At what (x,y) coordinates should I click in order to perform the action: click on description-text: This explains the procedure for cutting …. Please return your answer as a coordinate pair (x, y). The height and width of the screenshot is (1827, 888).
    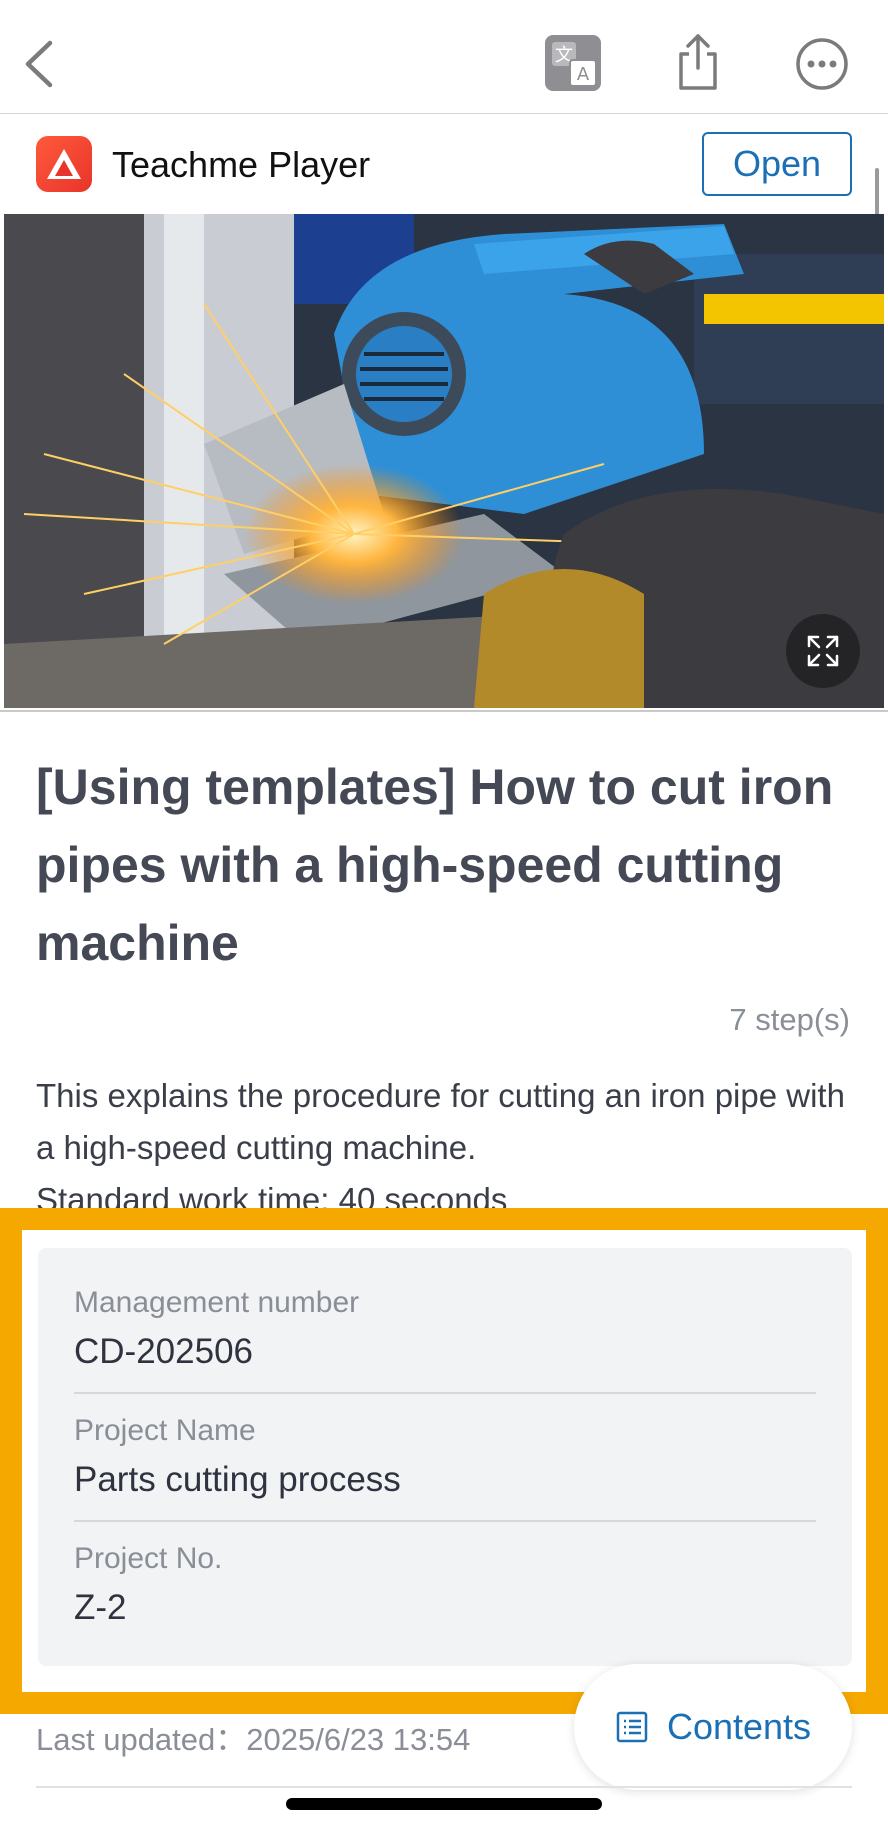
    Looking at the image, I should click on (440, 1121).